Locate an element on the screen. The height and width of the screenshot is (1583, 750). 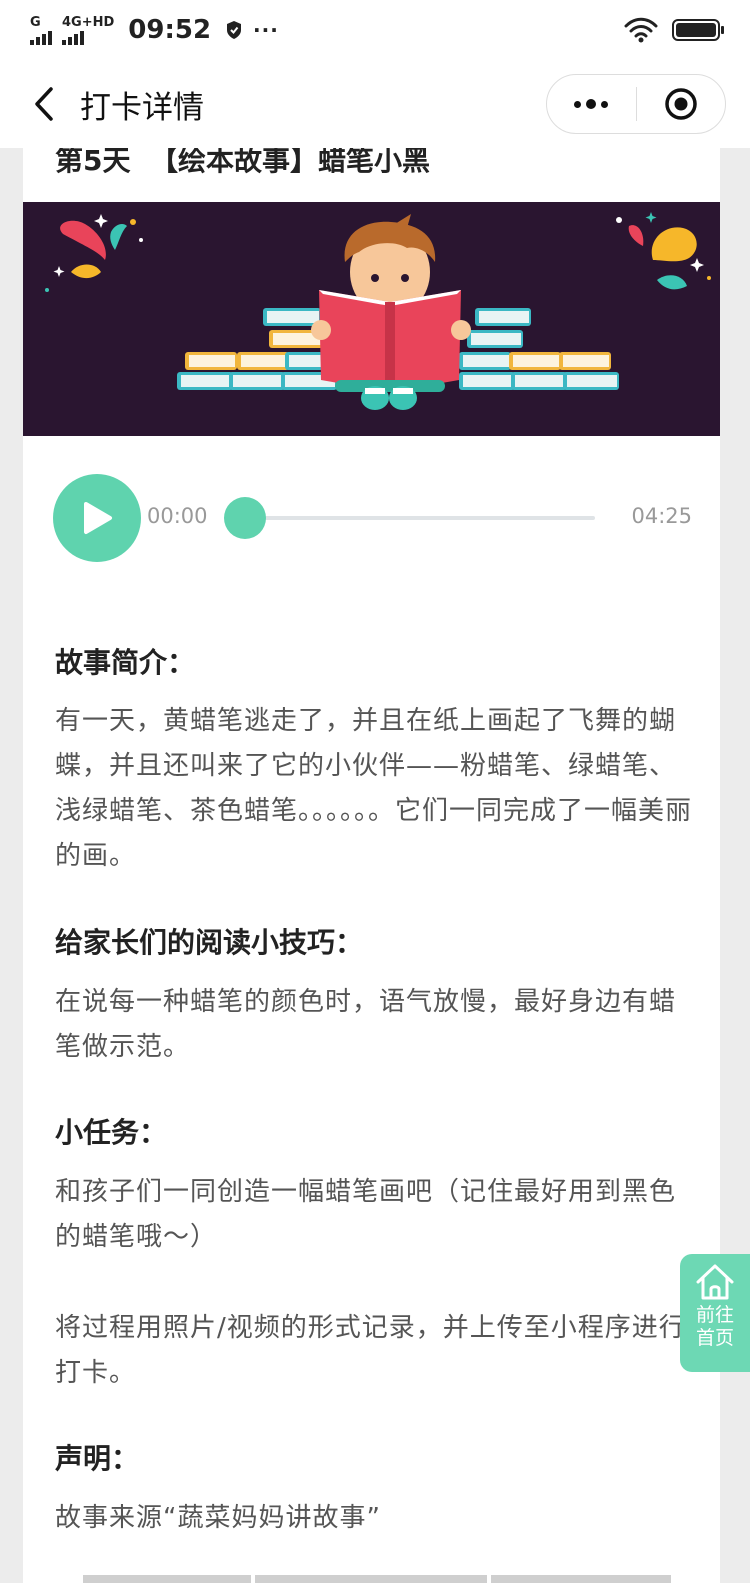
more-button is located at coordinates (591, 104).